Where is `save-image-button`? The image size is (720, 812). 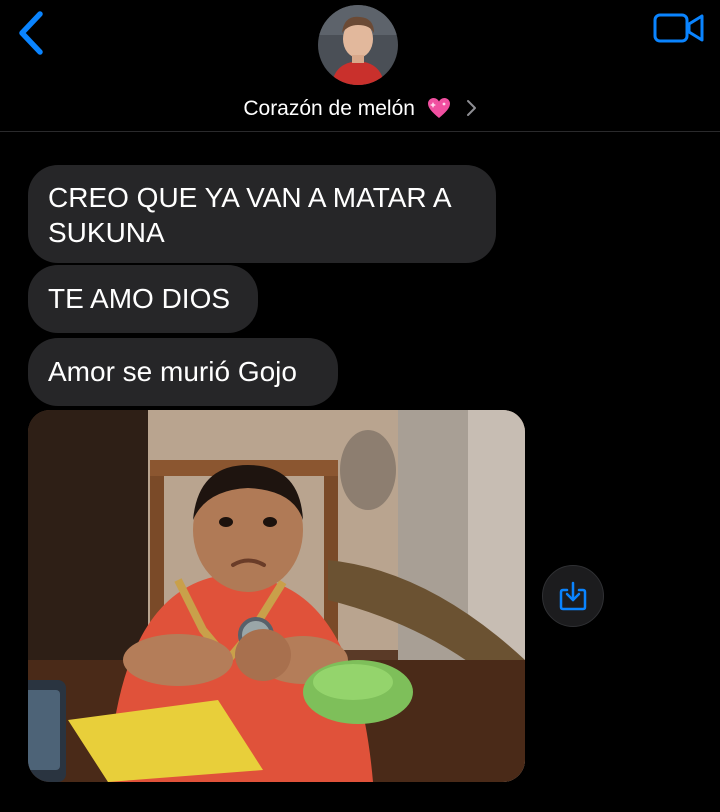
save-image-button is located at coordinates (573, 596).